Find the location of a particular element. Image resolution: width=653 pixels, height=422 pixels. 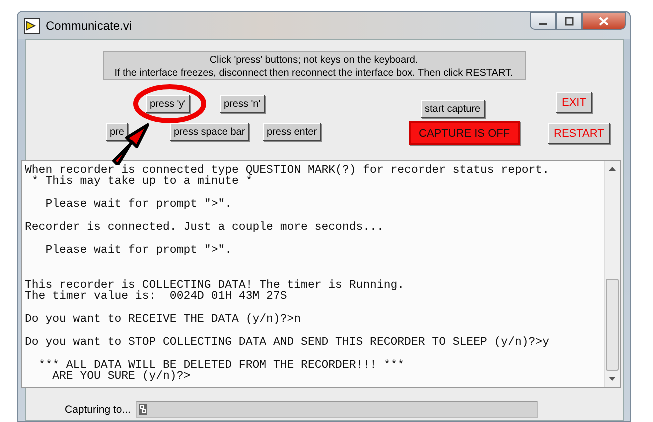

instructions-banner: Click 'press' buttons; not keys on the keyboard. If the interface freezes, disconnect then reconnect the interface box. Then click RESTART. is located at coordinates (314, 65).